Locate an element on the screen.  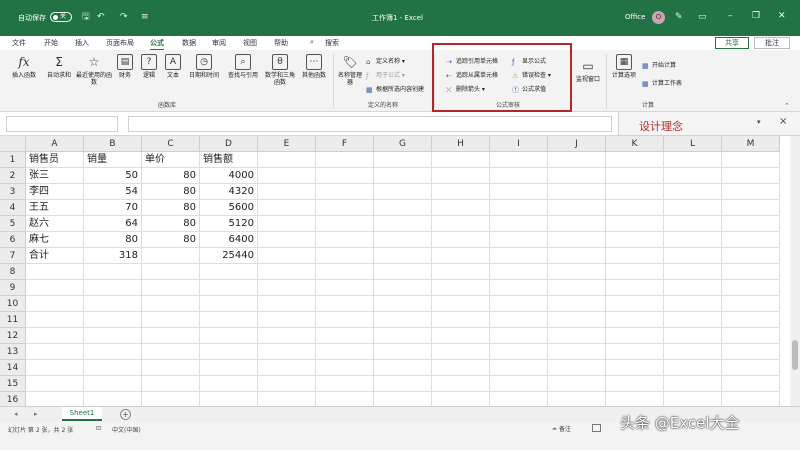
normal-view-icon is located at coordinates (596, 428).